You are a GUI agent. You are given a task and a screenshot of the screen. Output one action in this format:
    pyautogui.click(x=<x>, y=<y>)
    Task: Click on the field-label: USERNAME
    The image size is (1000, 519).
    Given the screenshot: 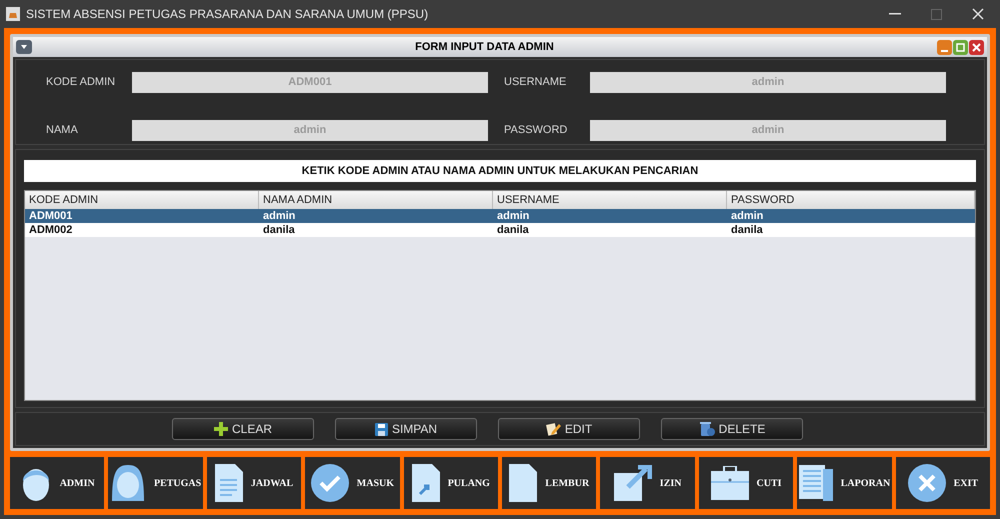 What is the action you would take?
    pyautogui.click(x=536, y=82)
    